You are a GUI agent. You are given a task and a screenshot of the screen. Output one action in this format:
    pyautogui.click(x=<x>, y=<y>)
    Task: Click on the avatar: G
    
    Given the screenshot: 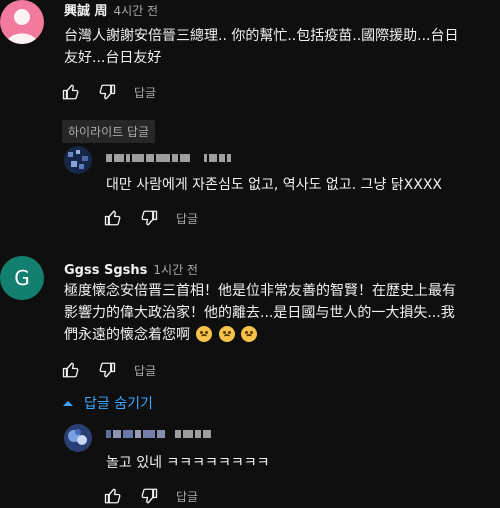 What is the action you would take?
    pyautogui.click(x=22, y=278)
    